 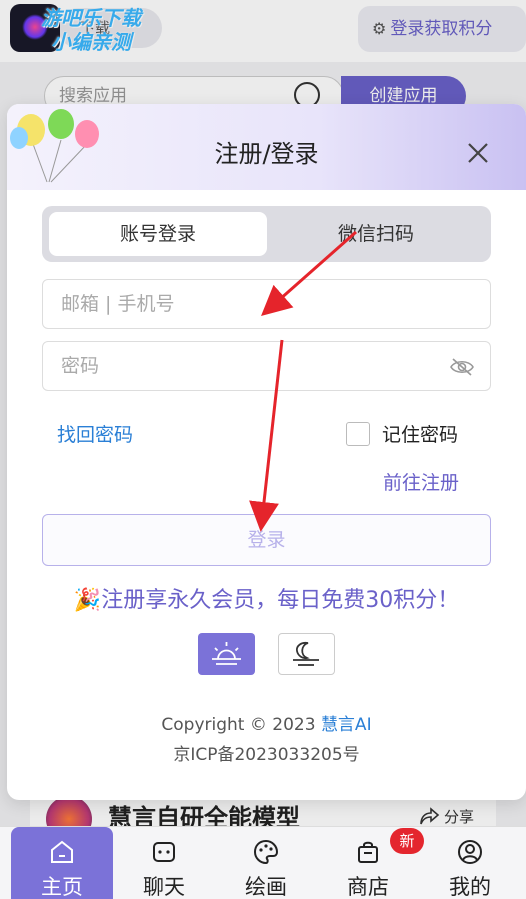 What do you see at coordinates (266, 540) in the screenshot?
I see `login-button: 登录` at bounding box center [266, 540].